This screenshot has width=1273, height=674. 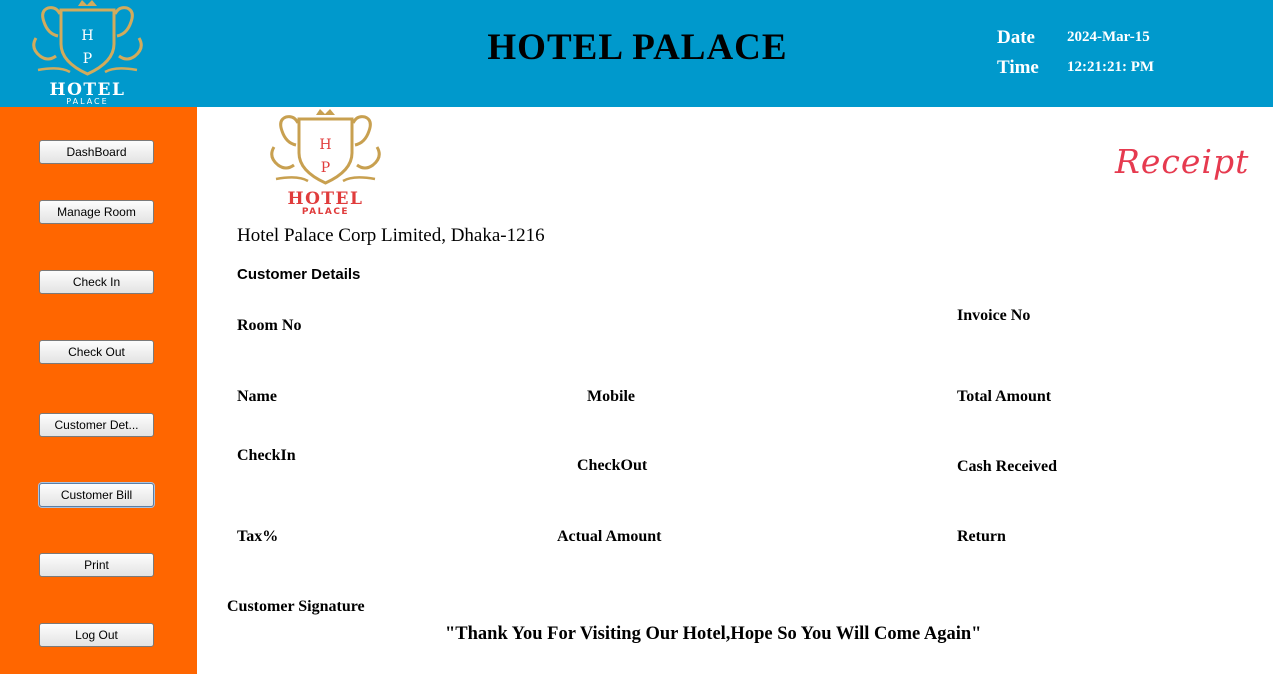 I want to click on time-label: Time, so click(x=1018, y=67).